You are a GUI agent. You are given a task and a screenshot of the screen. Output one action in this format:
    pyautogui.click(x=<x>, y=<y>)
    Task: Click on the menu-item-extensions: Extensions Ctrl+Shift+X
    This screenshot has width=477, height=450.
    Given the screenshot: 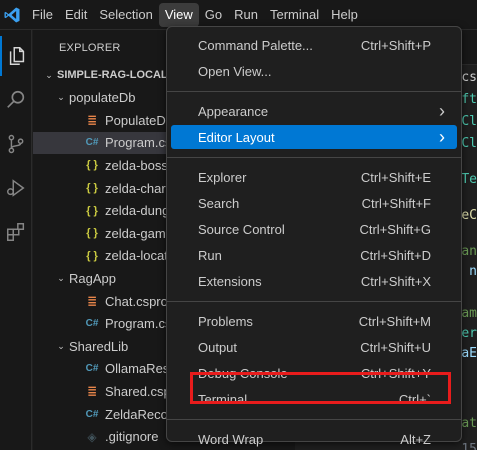 What is the action you would take?
    pyautogui.click(x=314, y=281)
    